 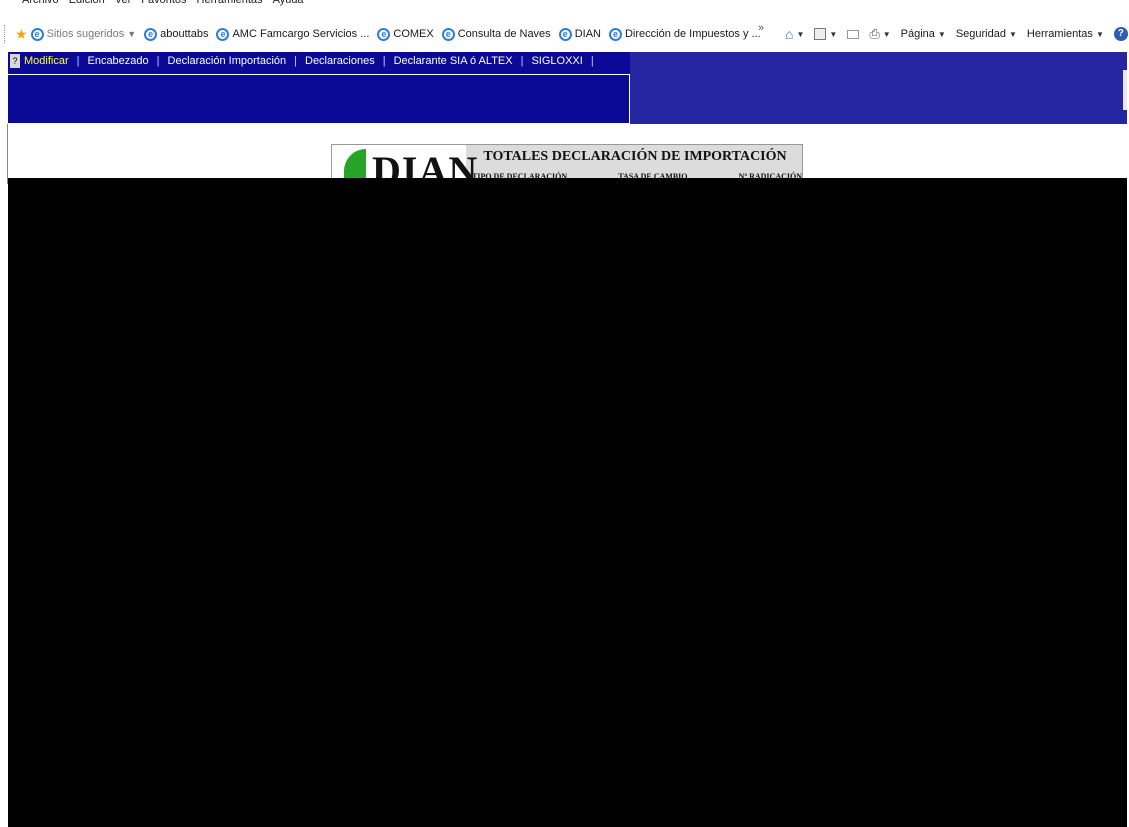 What do you see at coordinates (123, 5) in the screenshot?
I see `menu-ver: Ver` at bounding box center [123, 5].